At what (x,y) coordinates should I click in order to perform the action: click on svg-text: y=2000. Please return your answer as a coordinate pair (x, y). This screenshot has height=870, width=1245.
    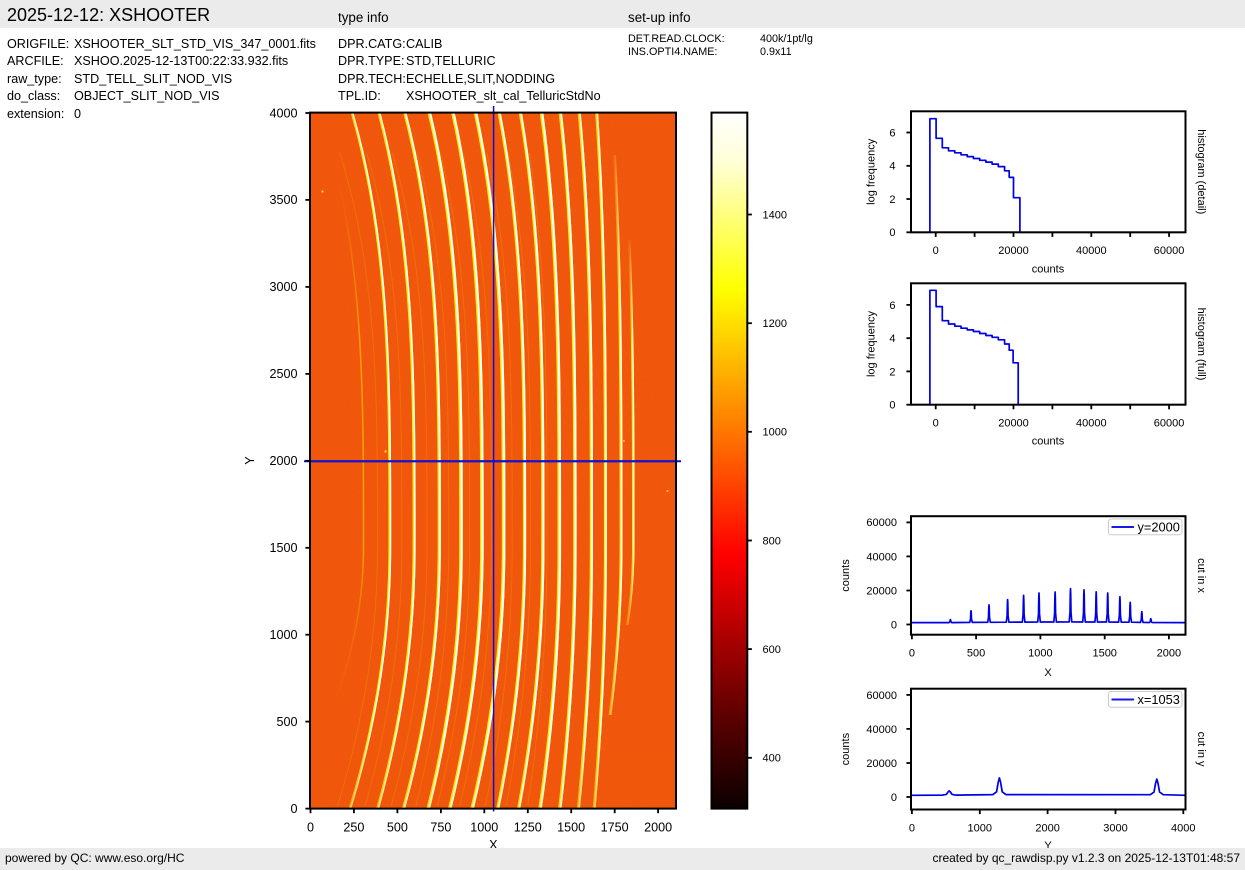
    Looking at the image, I should click on (1159, 526).